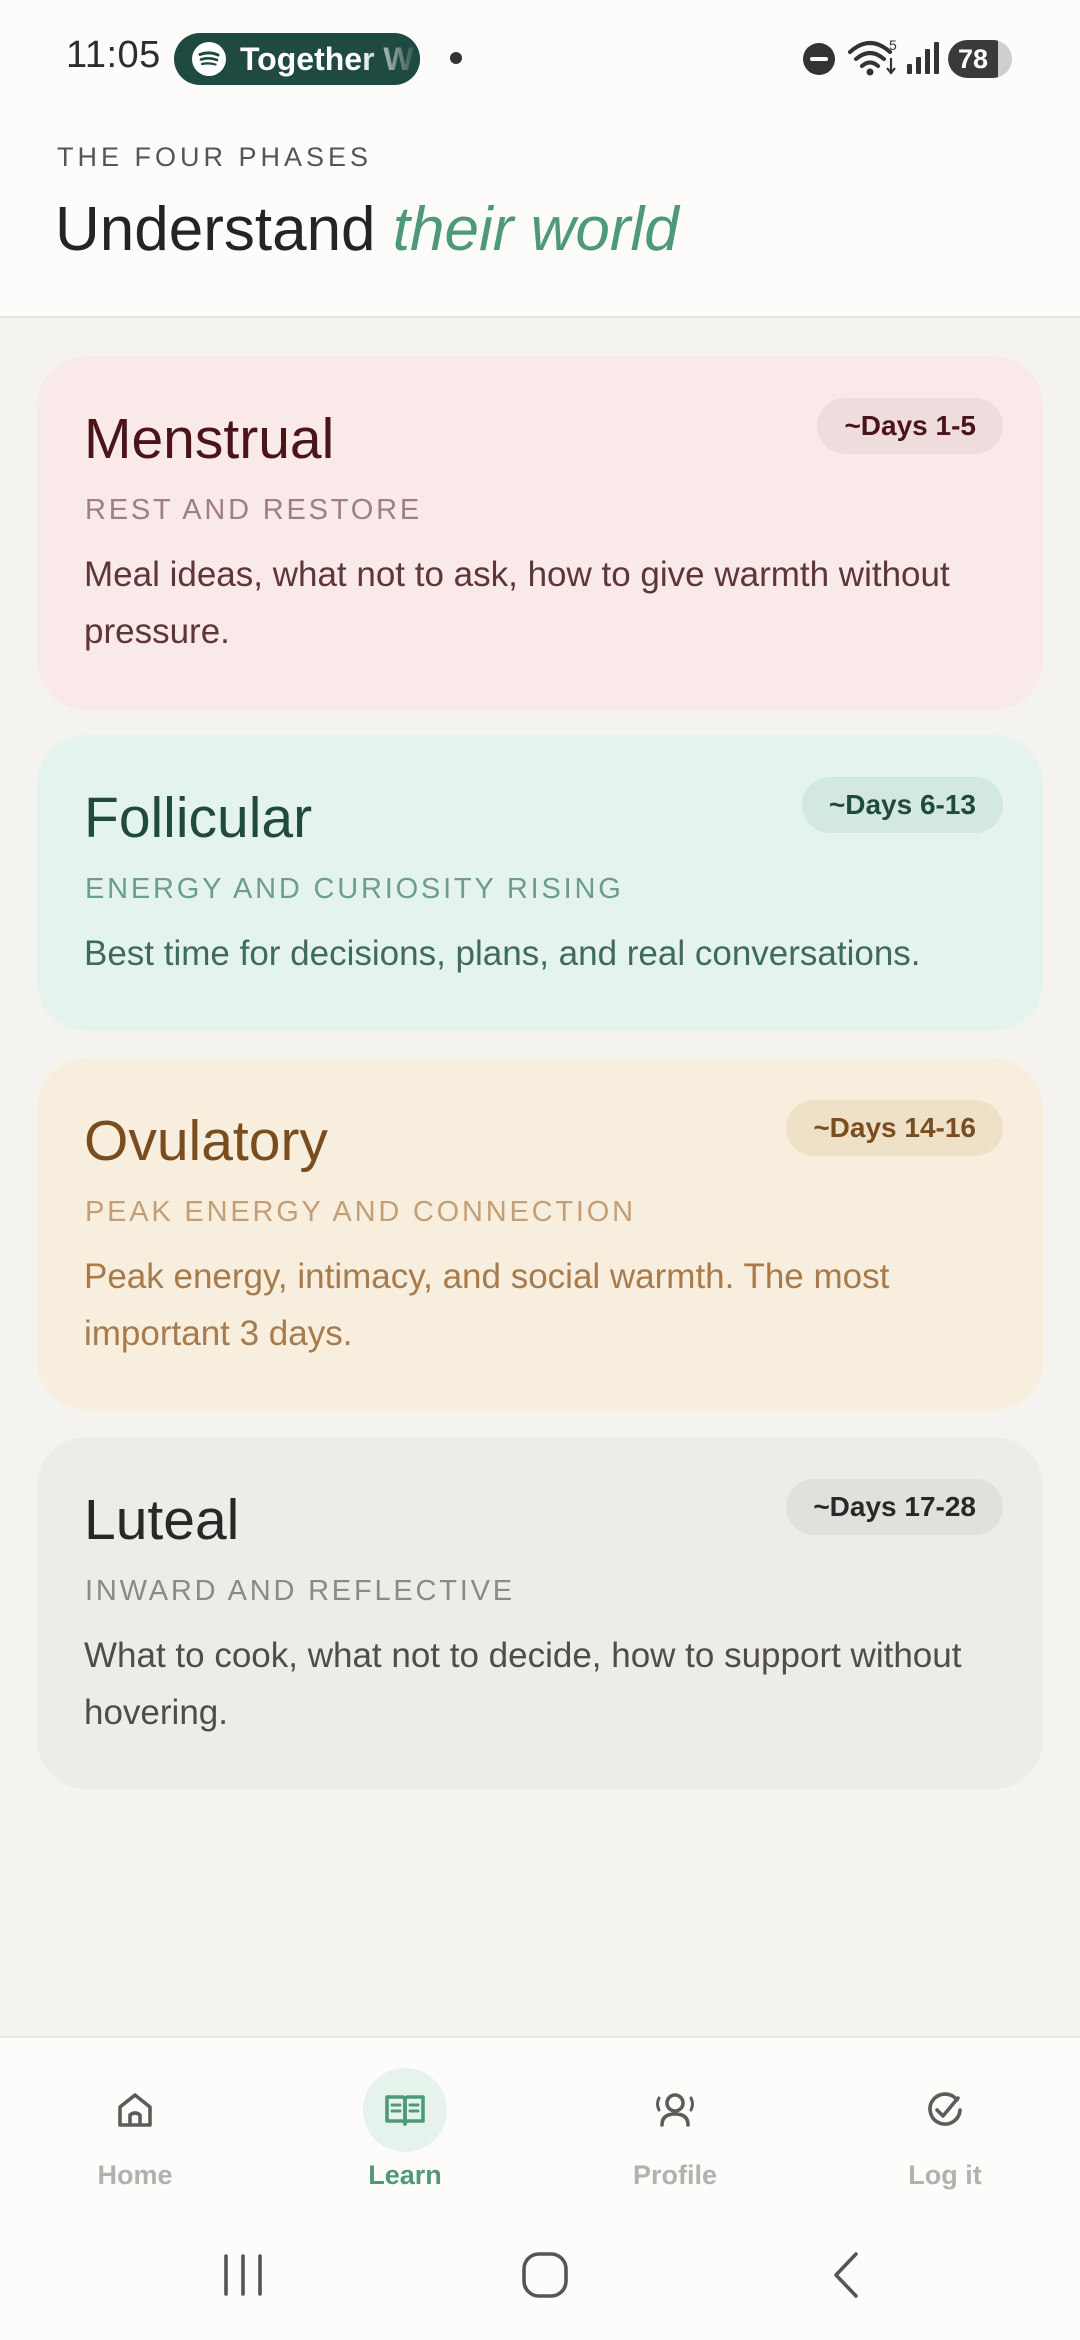  What do you see at coordinates (910, 426) in the screenshot?
I see `phase-days-badge: ~Days 1-5` at bounding box center [910, 426].